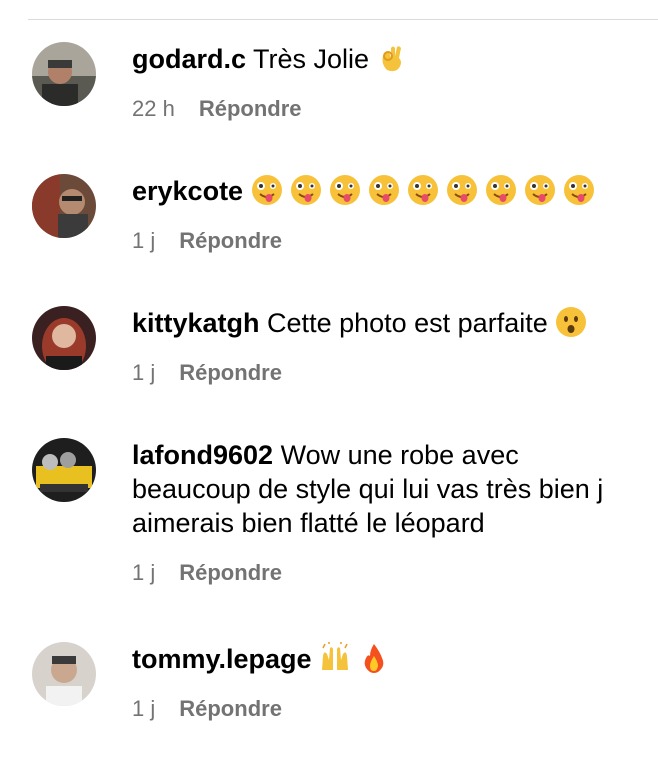 The image size is (658, 760). I want to click on avatar-kittykatgh, so click(64, 338).